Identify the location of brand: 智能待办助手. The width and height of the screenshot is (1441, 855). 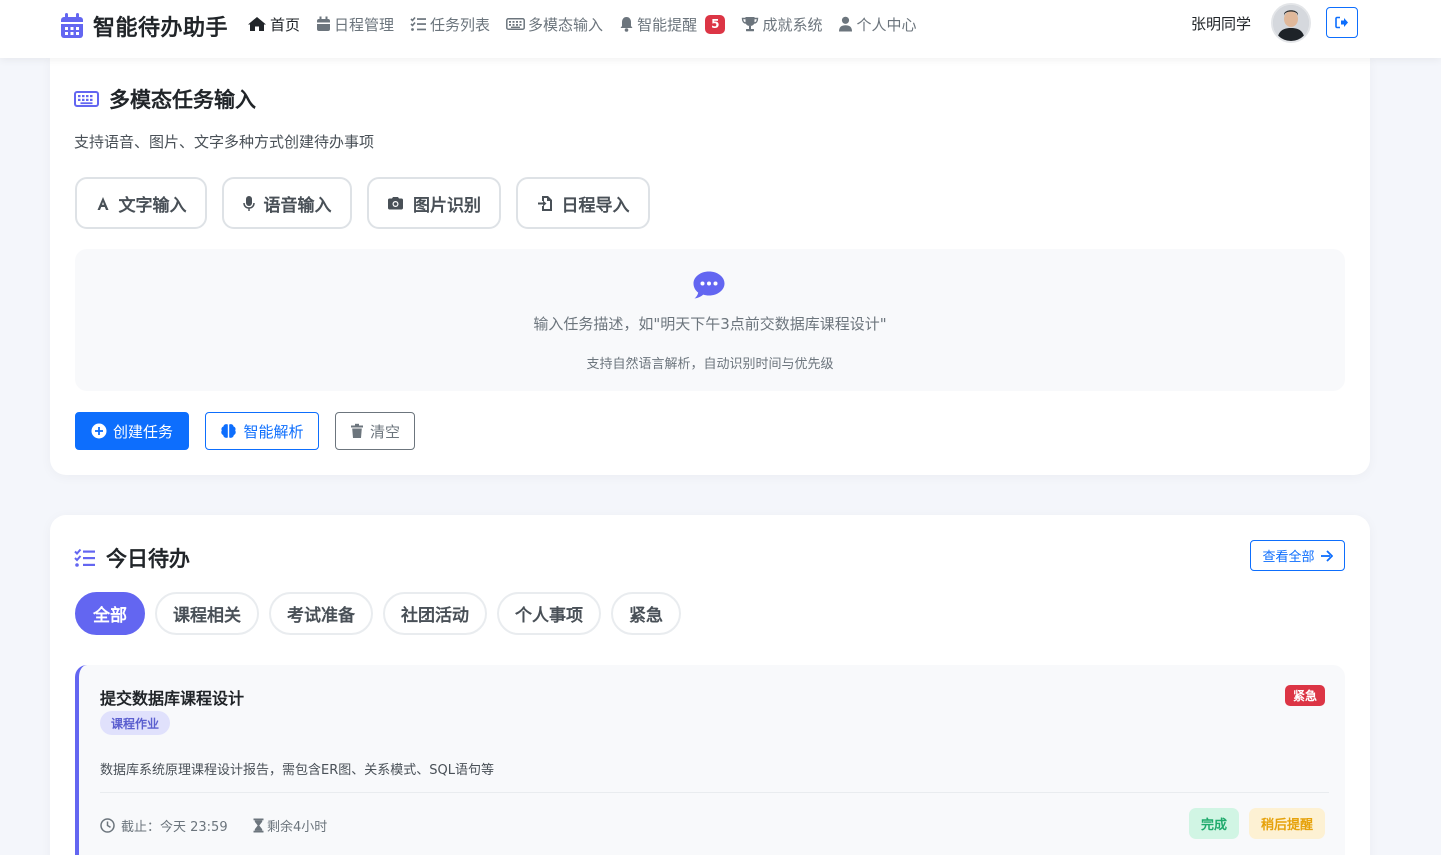
(144, 26).